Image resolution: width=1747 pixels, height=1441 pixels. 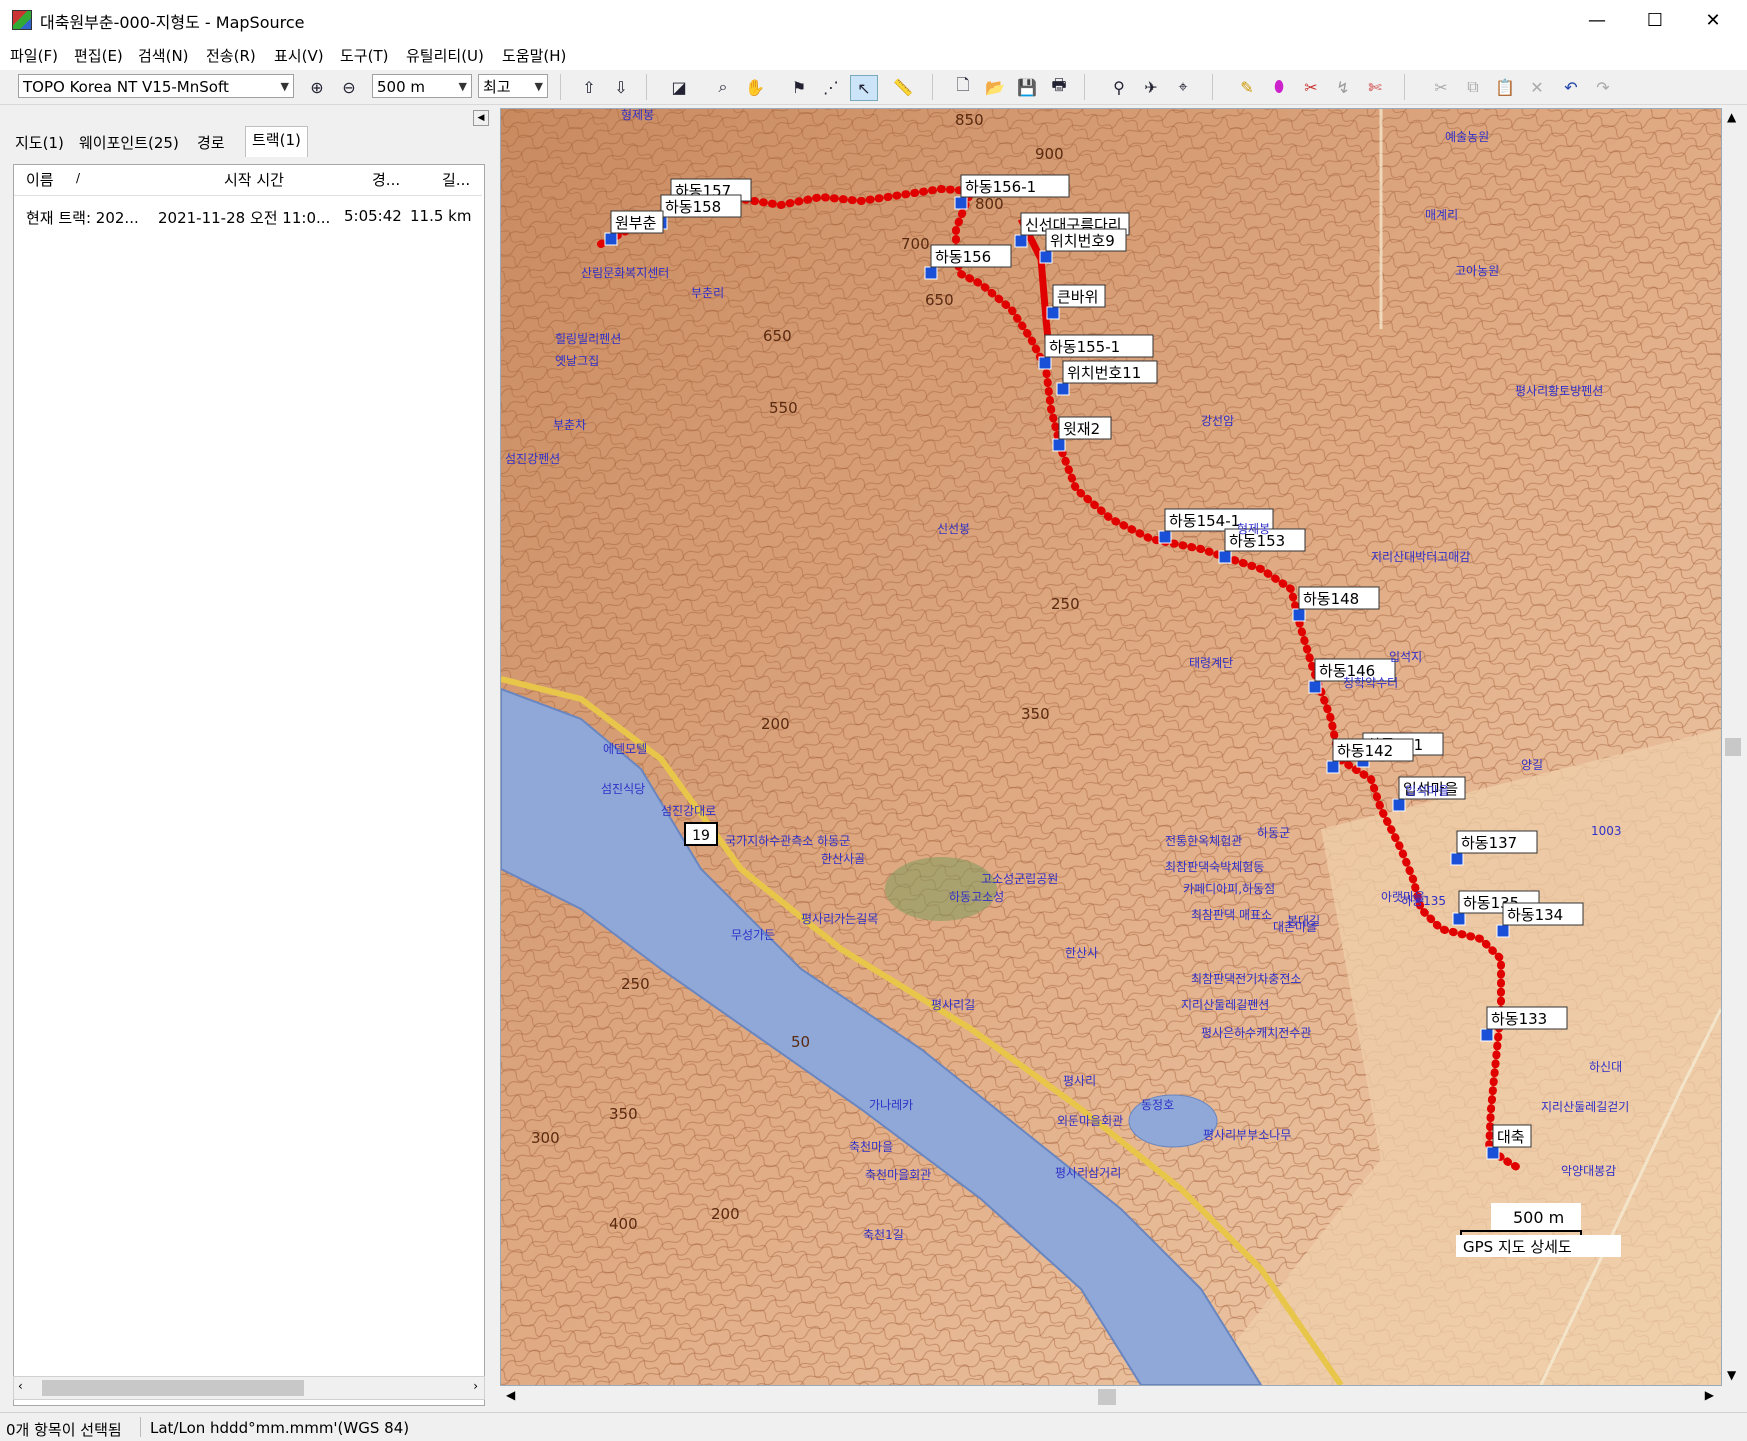 What do you see at coordinates (891, 1105) in the screenshot?
I see `place-label: 가나레카` at bounding box center [891, 1105].